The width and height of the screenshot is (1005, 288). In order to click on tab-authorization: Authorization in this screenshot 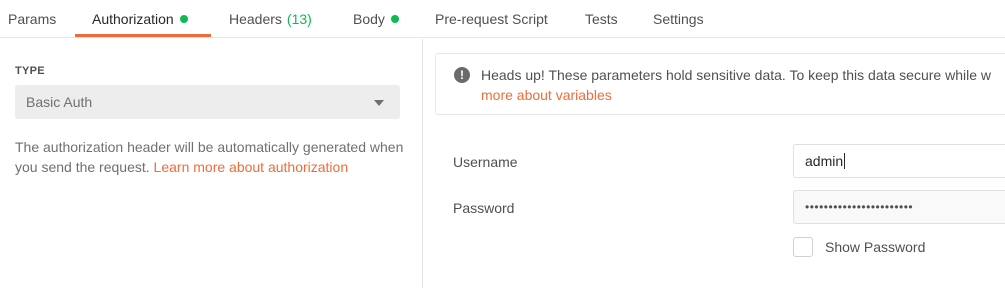, I will do `click(140, 19)`.